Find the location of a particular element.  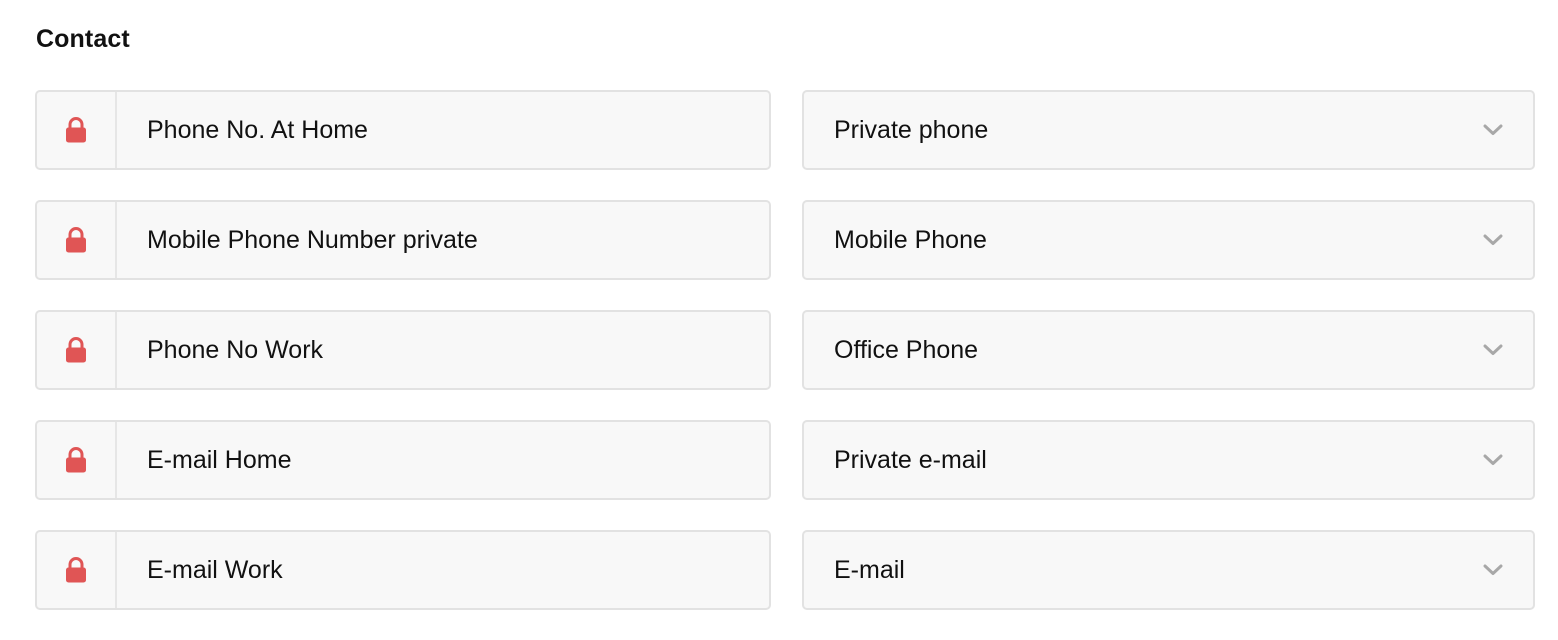

mapping-select: E-mail is located at coordinates (1168, 570).